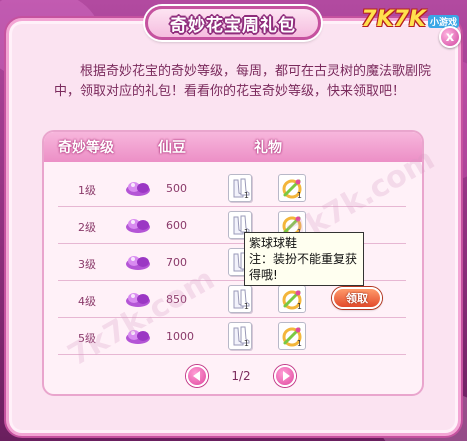 Image resolution: width=467 pixels, height=441 pixels. I want to click on row-level: 2级, so click(87, 227).